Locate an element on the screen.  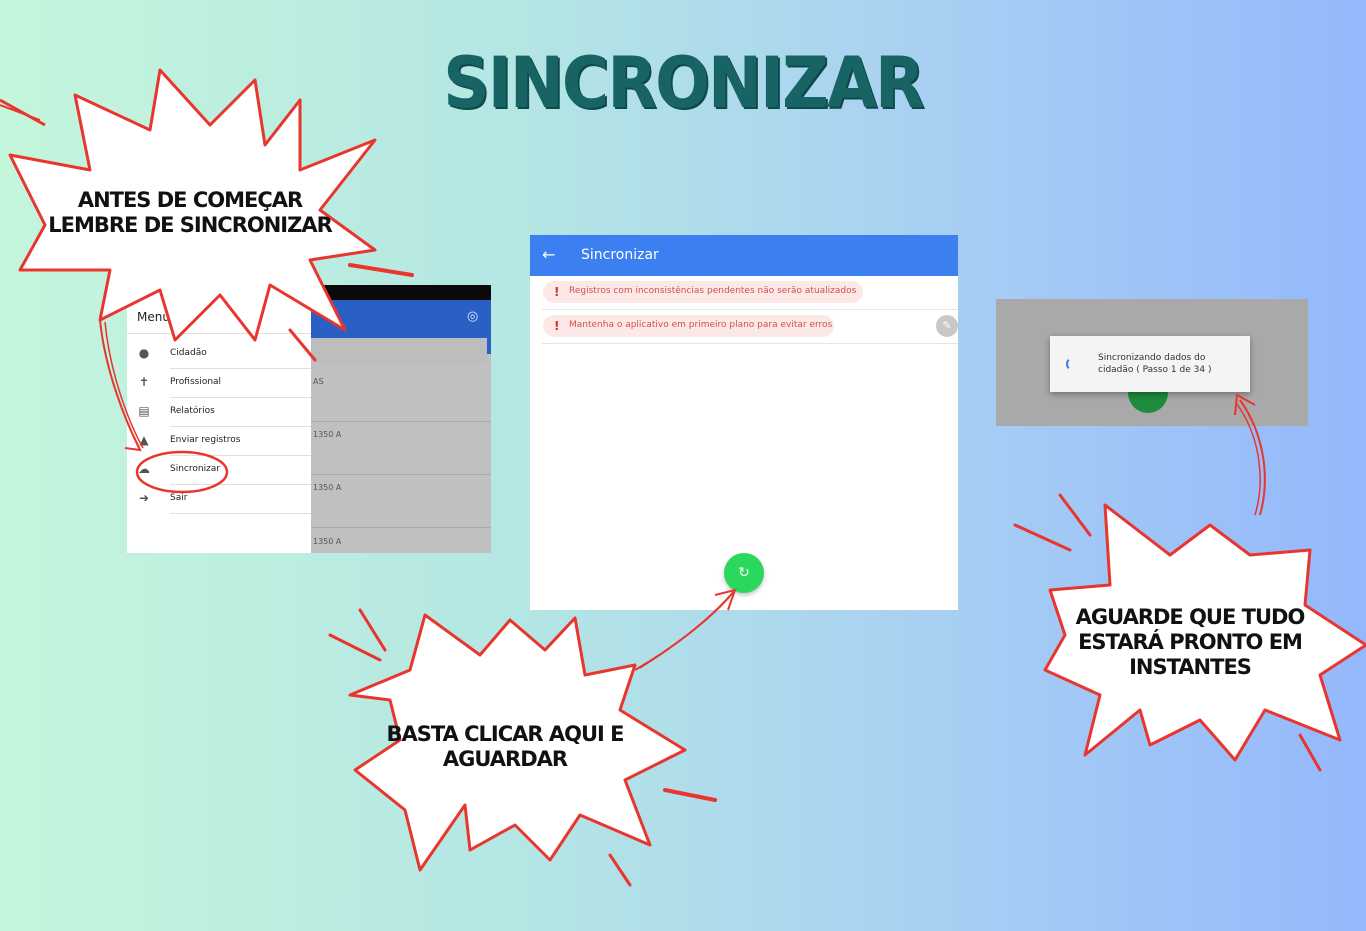
callout-text: ANTES DE COMEÇAR LEMBRE DE SINCRONIZAR is located at coordinates (190, 213).